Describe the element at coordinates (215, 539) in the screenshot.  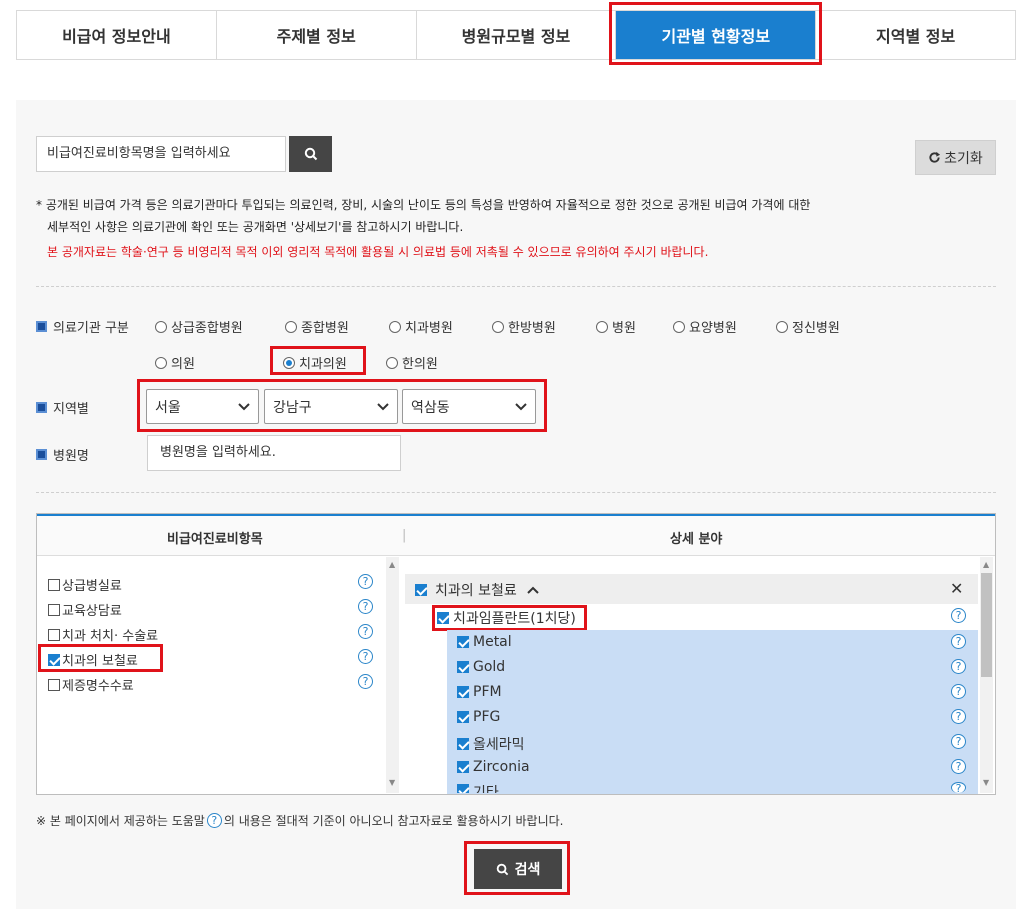
I see `left-column-header: 비급여진료비항목` at that location.